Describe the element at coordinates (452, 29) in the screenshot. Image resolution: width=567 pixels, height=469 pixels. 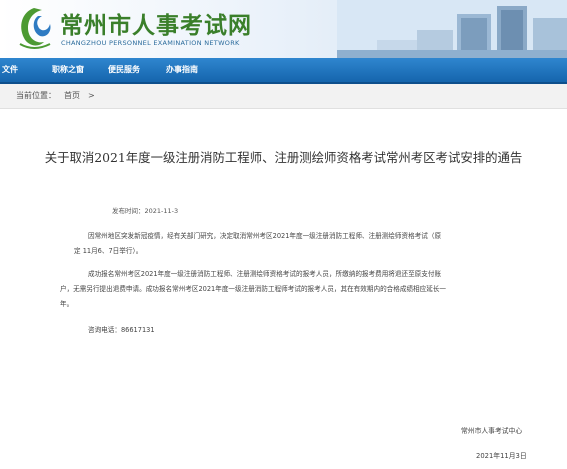
I see `skyline-banner-image` at that location.